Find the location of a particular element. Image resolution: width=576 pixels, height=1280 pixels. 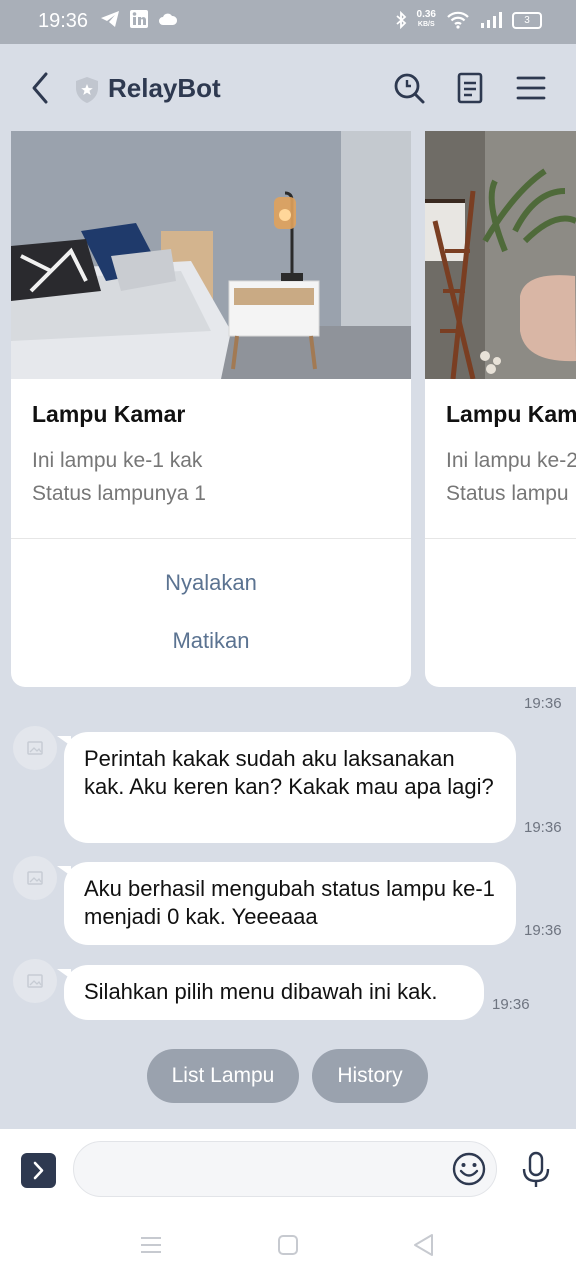

message-bubble: Silahkan pilih menu dibawah ini kak. is located at coordinates (270, 992).